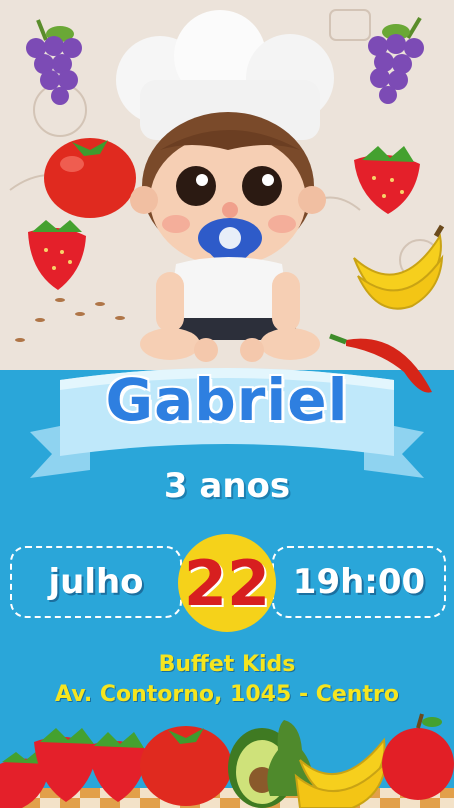 This screenshot has height=808, width=454. Describe the element at coordinates (418, 756) in the screenshot. I see `apple-icon` at that location.